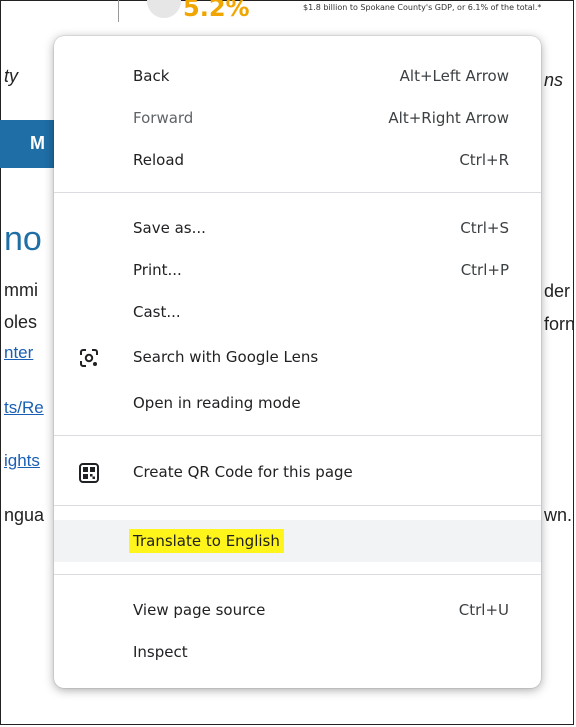 Image resolution: width=576 pixels, height=727 pixels. Describe the element at coordinates (163, 118) in the screenshot. I see `menu-item-label: Forward` at that location.